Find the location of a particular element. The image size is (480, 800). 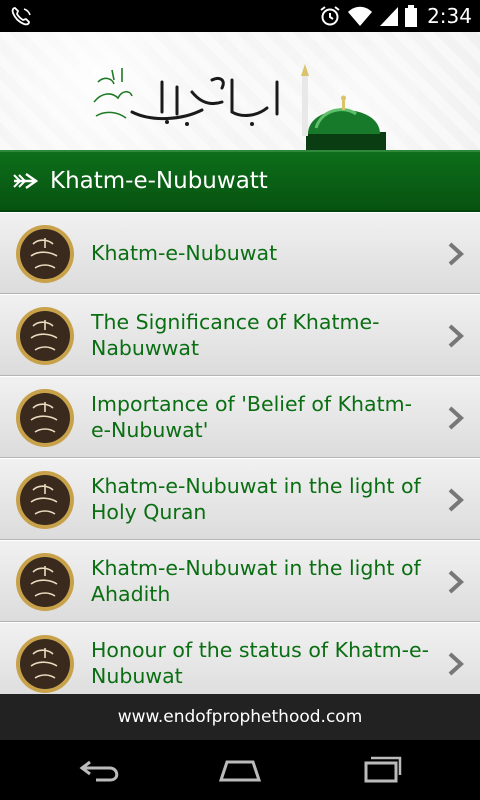

arrow-icon is located at coordinates (25, 181).